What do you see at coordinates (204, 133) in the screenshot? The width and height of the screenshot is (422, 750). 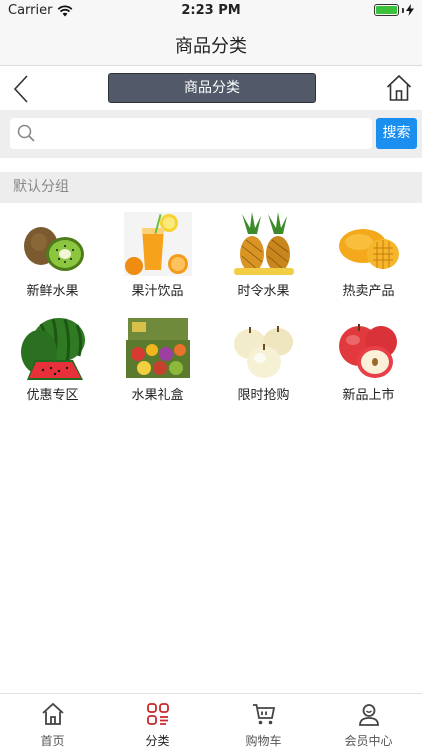 I see `search-input` at bounding box center [204, 133].